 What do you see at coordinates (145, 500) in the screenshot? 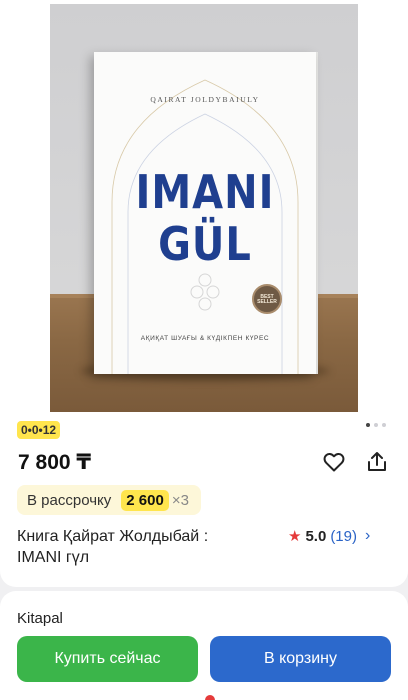
I see `installment-amount: 2 600` at bounding box center [145, 500].